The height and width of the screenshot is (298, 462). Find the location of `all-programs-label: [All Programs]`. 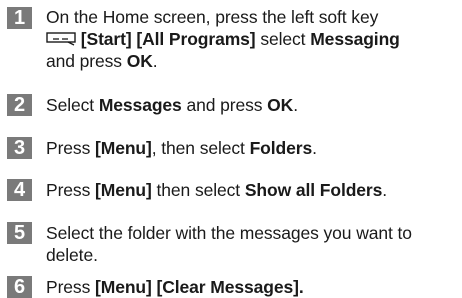

all-programs-label: [All Programs] is located at coordinates (196, 39).